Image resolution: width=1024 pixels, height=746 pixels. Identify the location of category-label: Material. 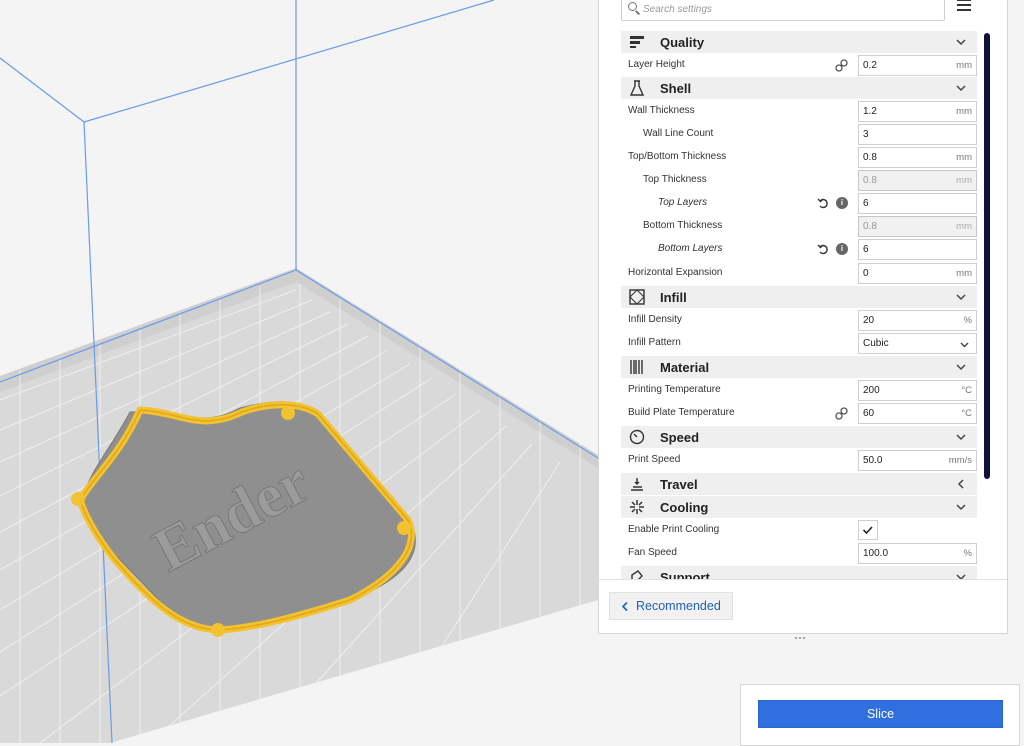
(685, 367).